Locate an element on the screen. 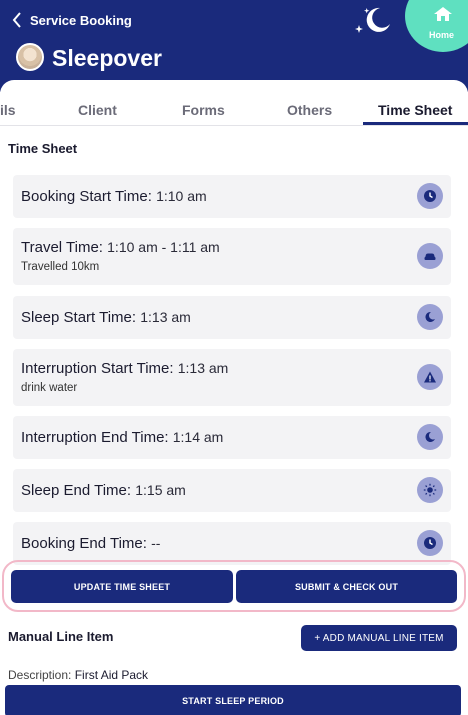  car-icon is located at coordinates (430, 256).